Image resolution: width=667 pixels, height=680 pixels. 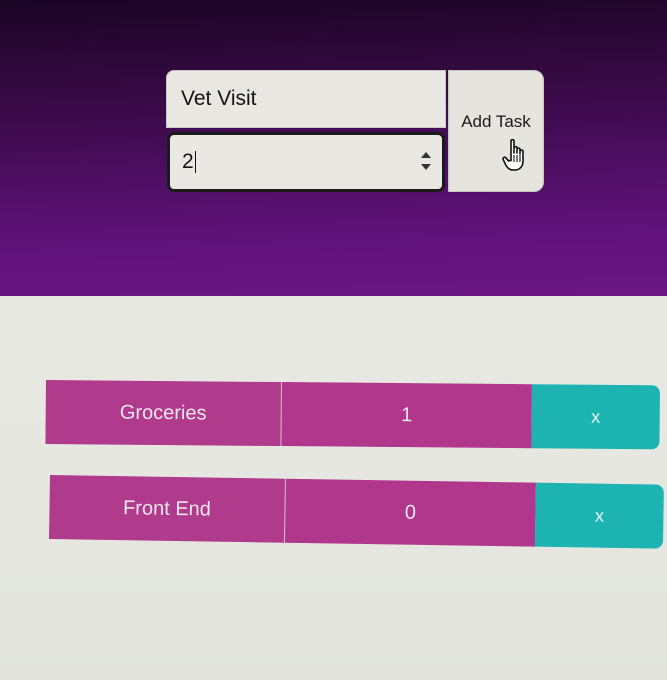 I want to click on task-name: Front End, so click(x=167, y=509).